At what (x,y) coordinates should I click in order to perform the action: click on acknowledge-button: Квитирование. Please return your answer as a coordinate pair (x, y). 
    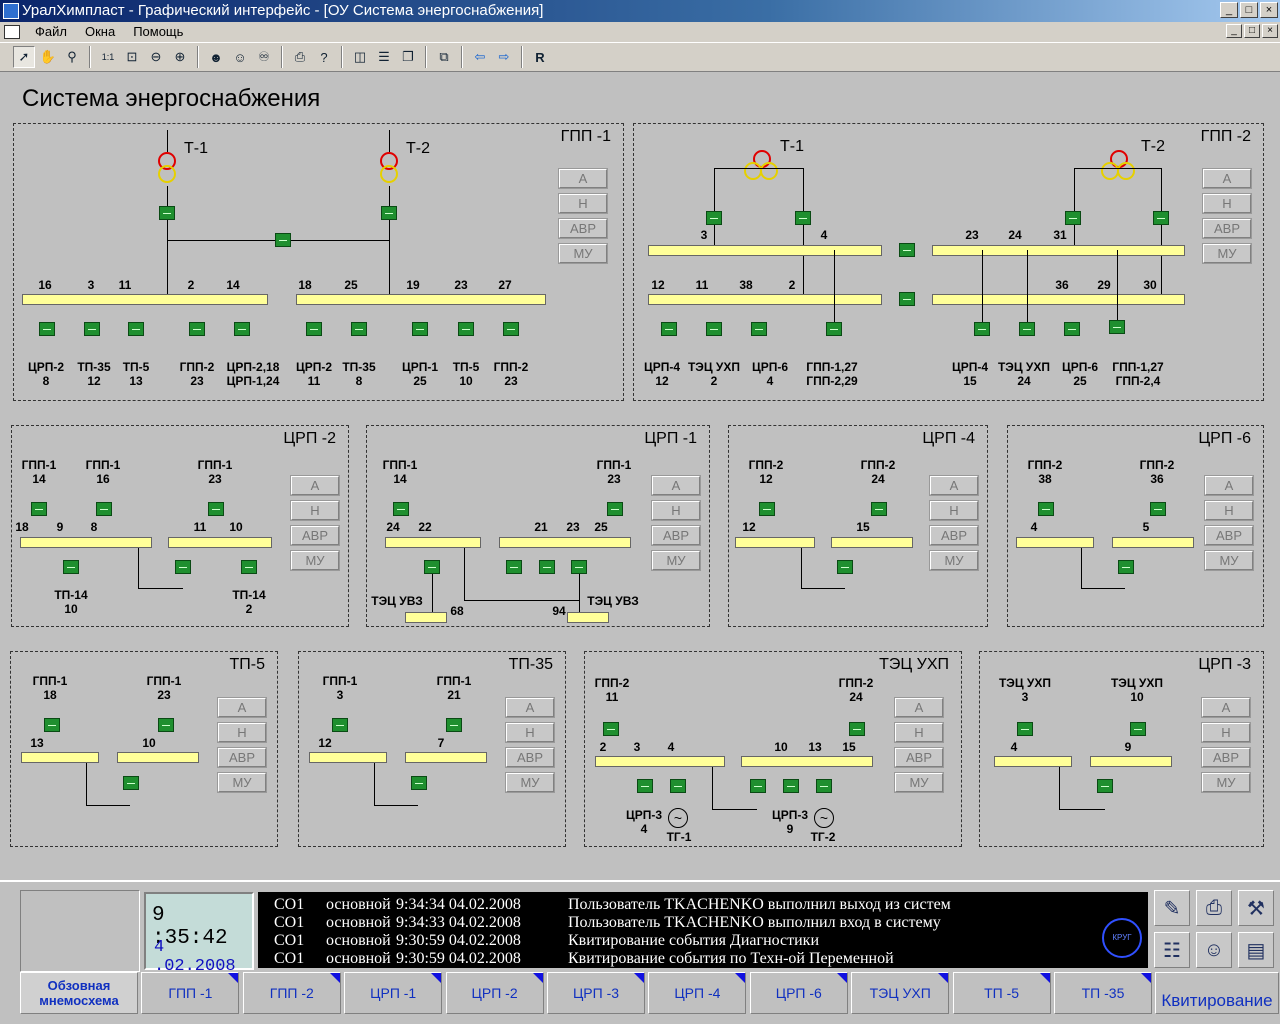
    Looking at the image, I should click on (1217, 993).